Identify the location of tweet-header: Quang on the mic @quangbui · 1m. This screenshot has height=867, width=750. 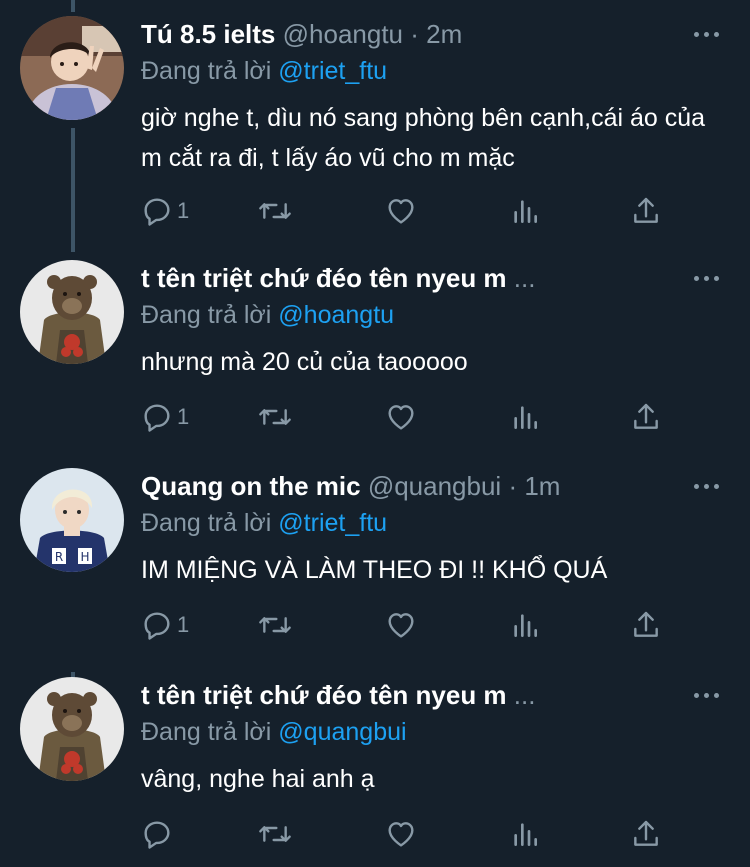
(350, 486).